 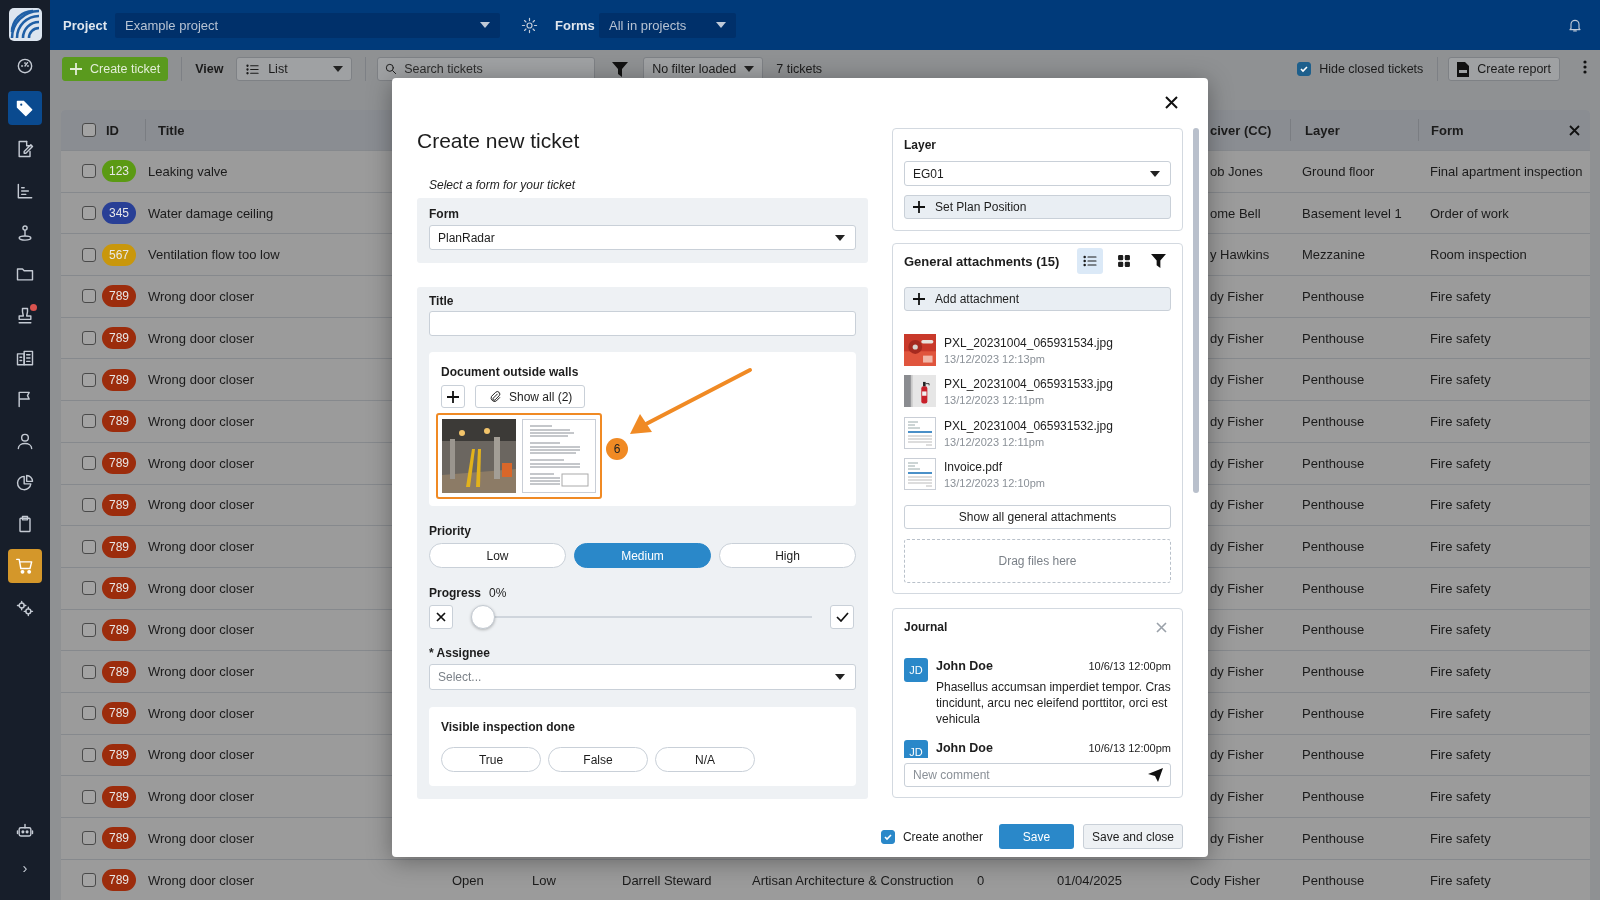 I want to click on view-toggle, so click(x=1090, y=261).